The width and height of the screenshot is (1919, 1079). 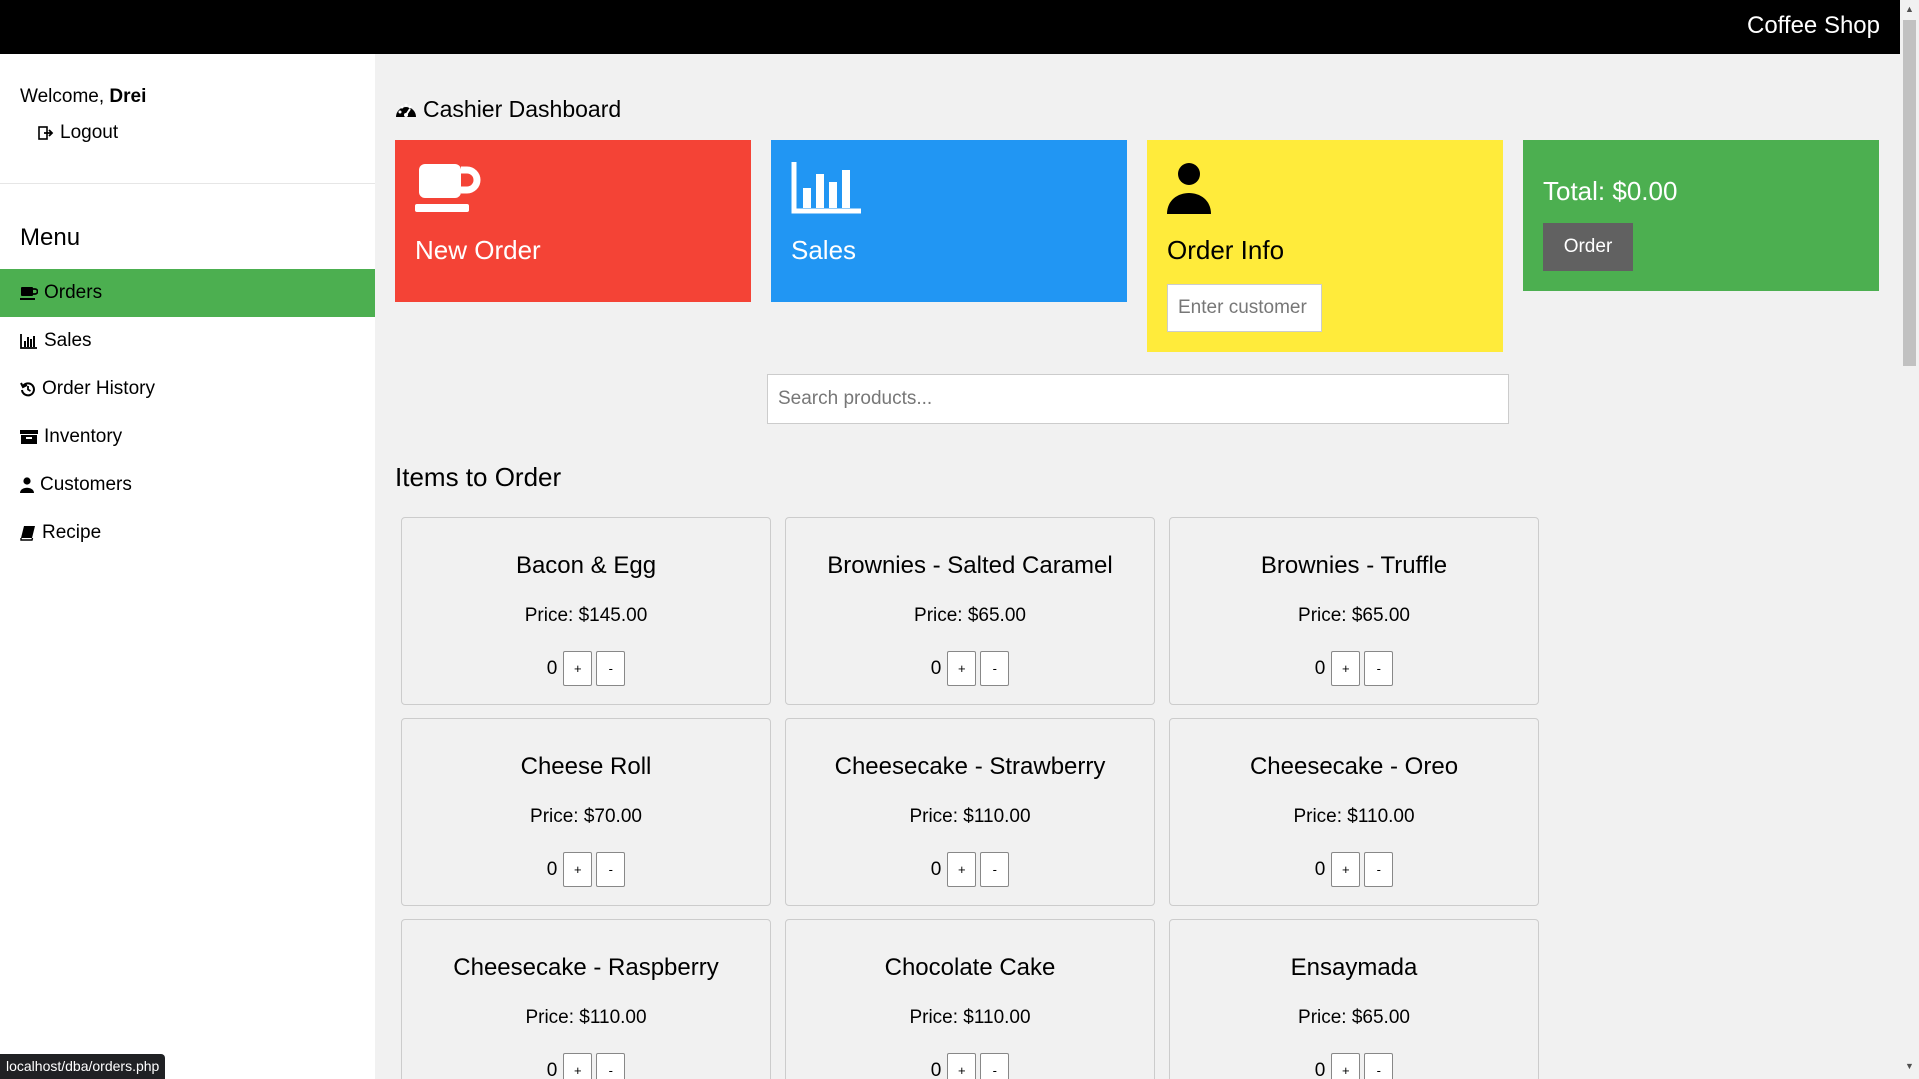 I want to click on coffee-icon, so click(x=29, y=293).